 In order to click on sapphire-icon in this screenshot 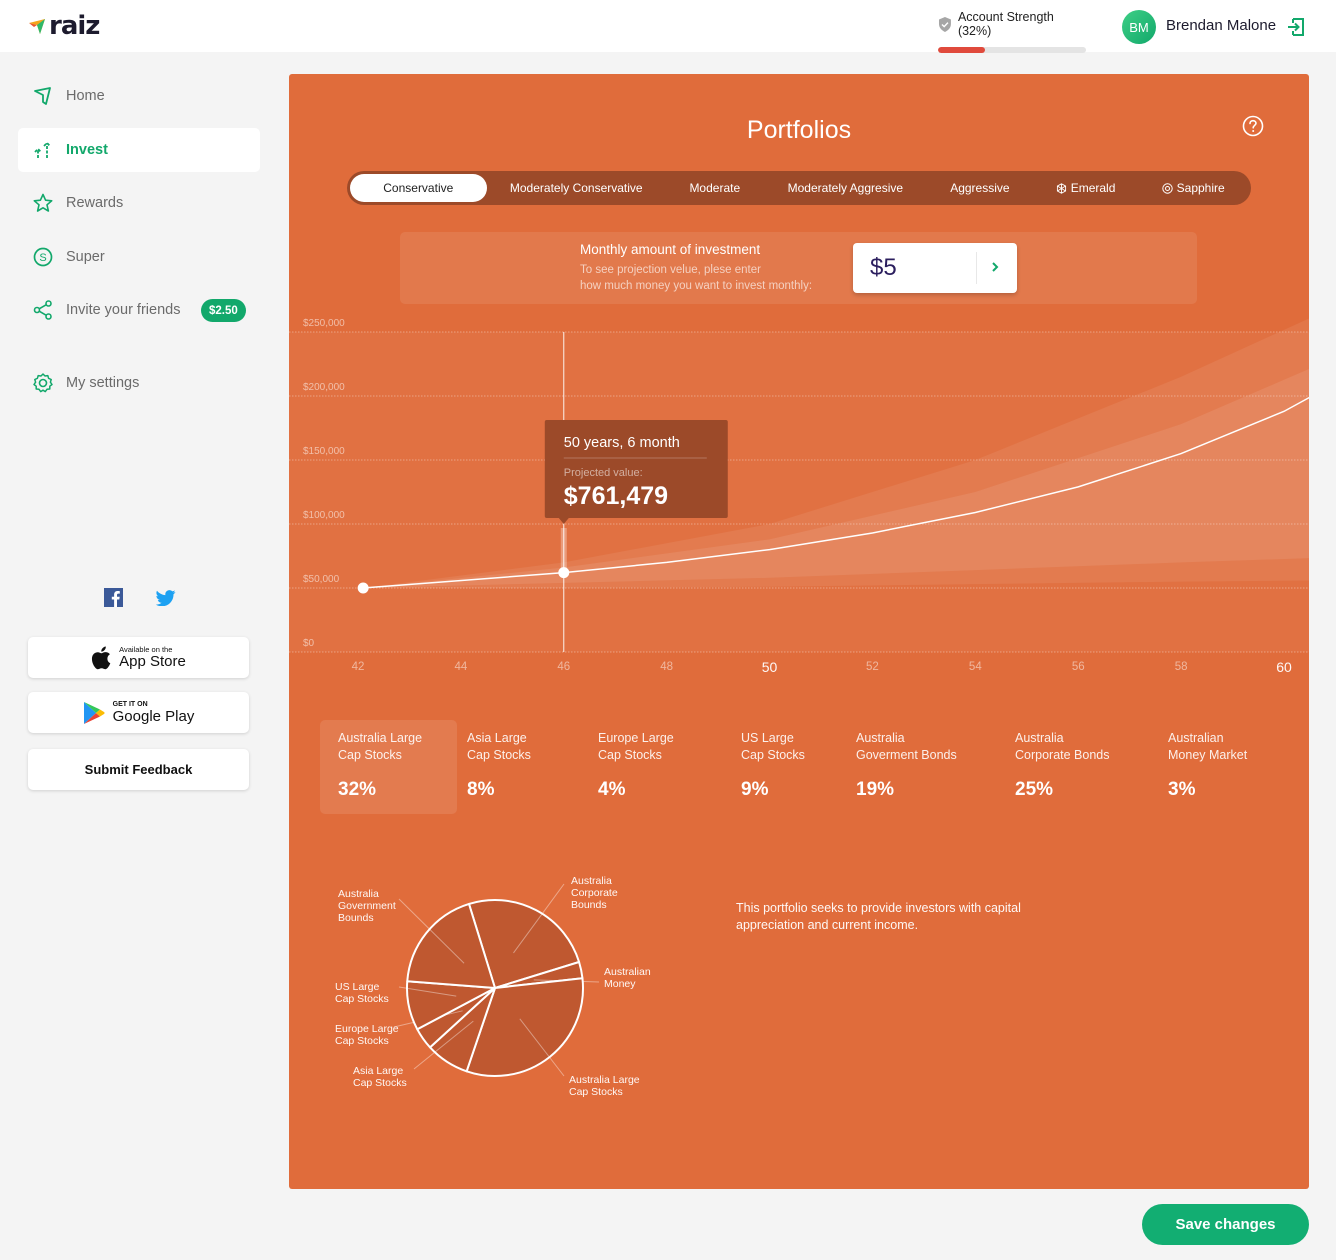, I will do `click(1167, 188)`.